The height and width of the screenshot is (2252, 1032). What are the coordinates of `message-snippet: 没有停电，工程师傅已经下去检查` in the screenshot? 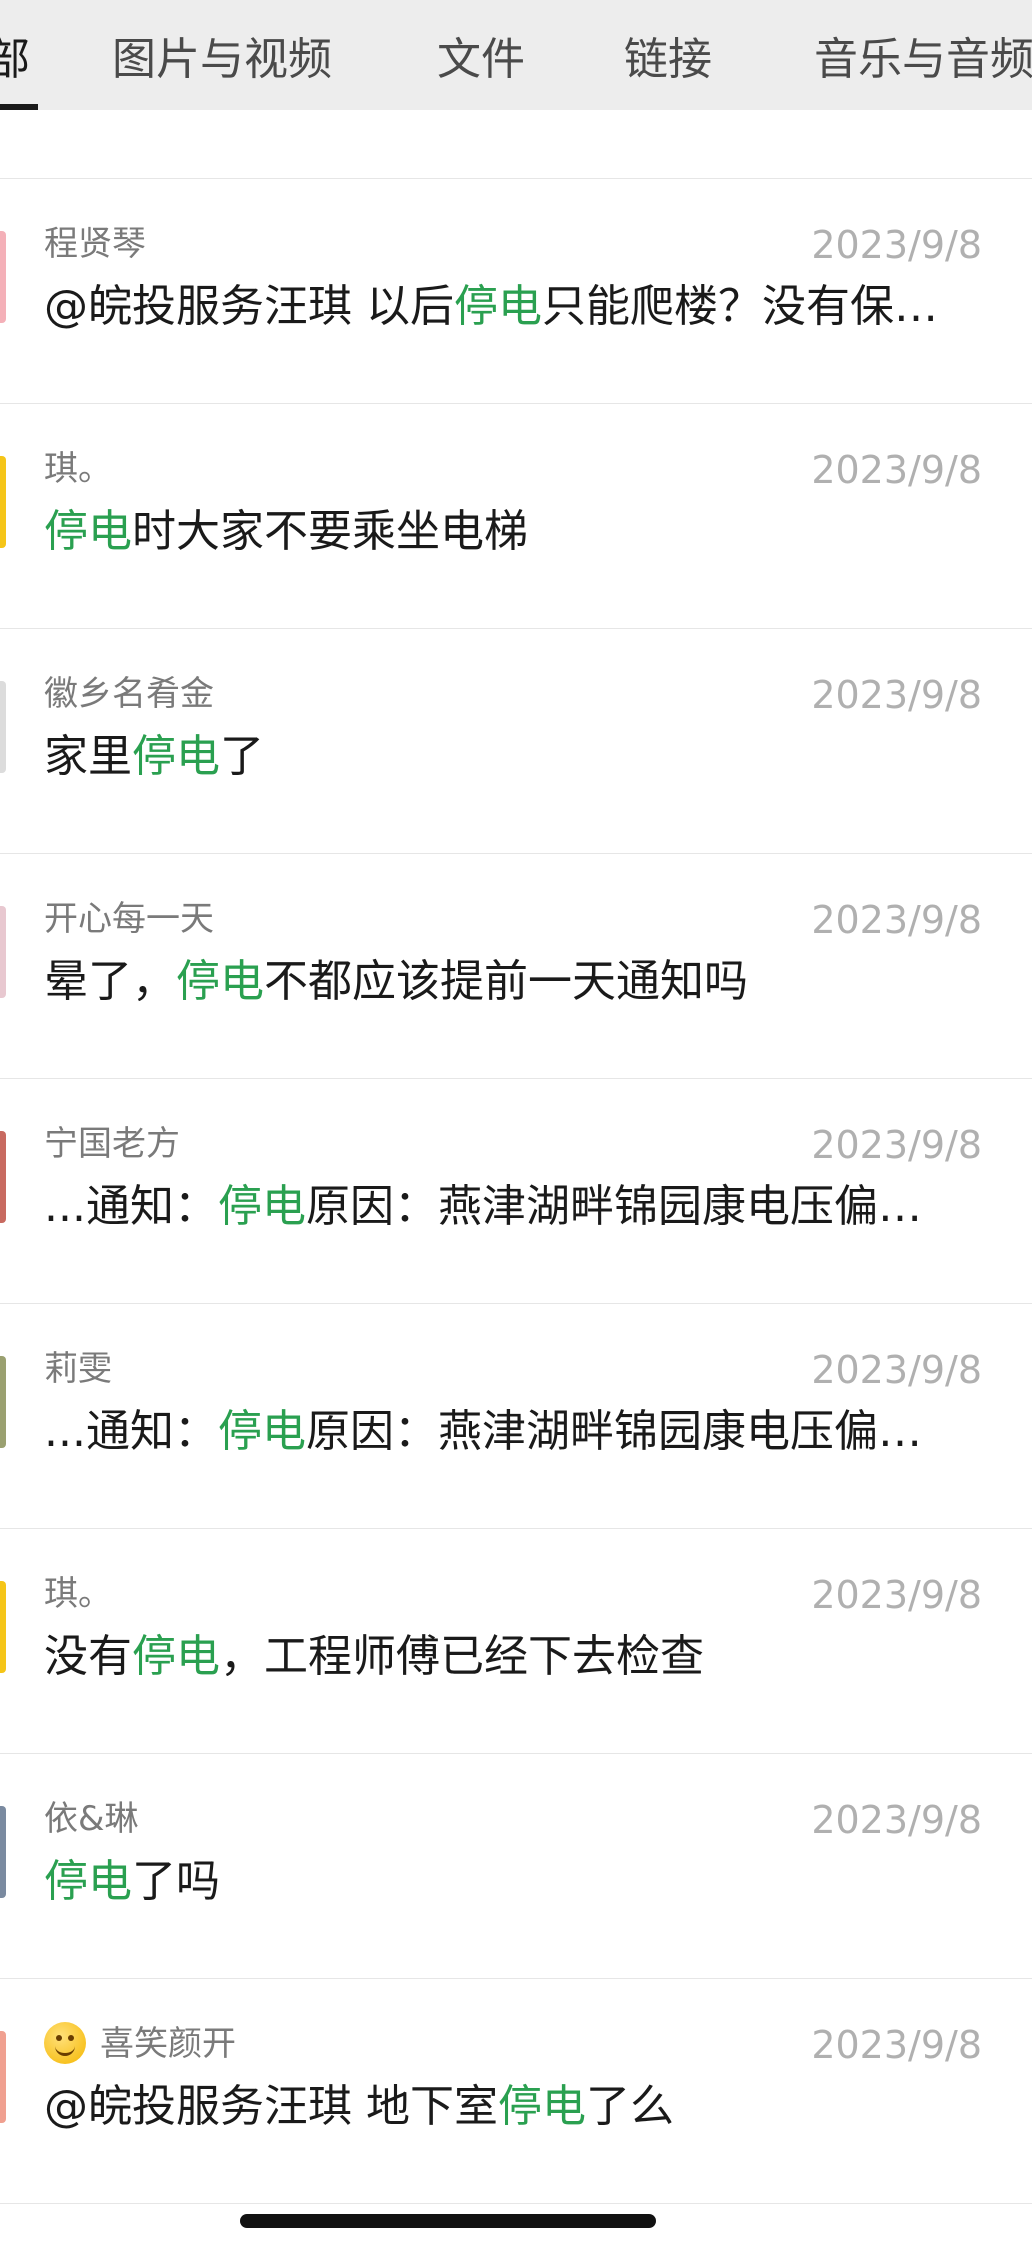 It's located at (514, 1657).